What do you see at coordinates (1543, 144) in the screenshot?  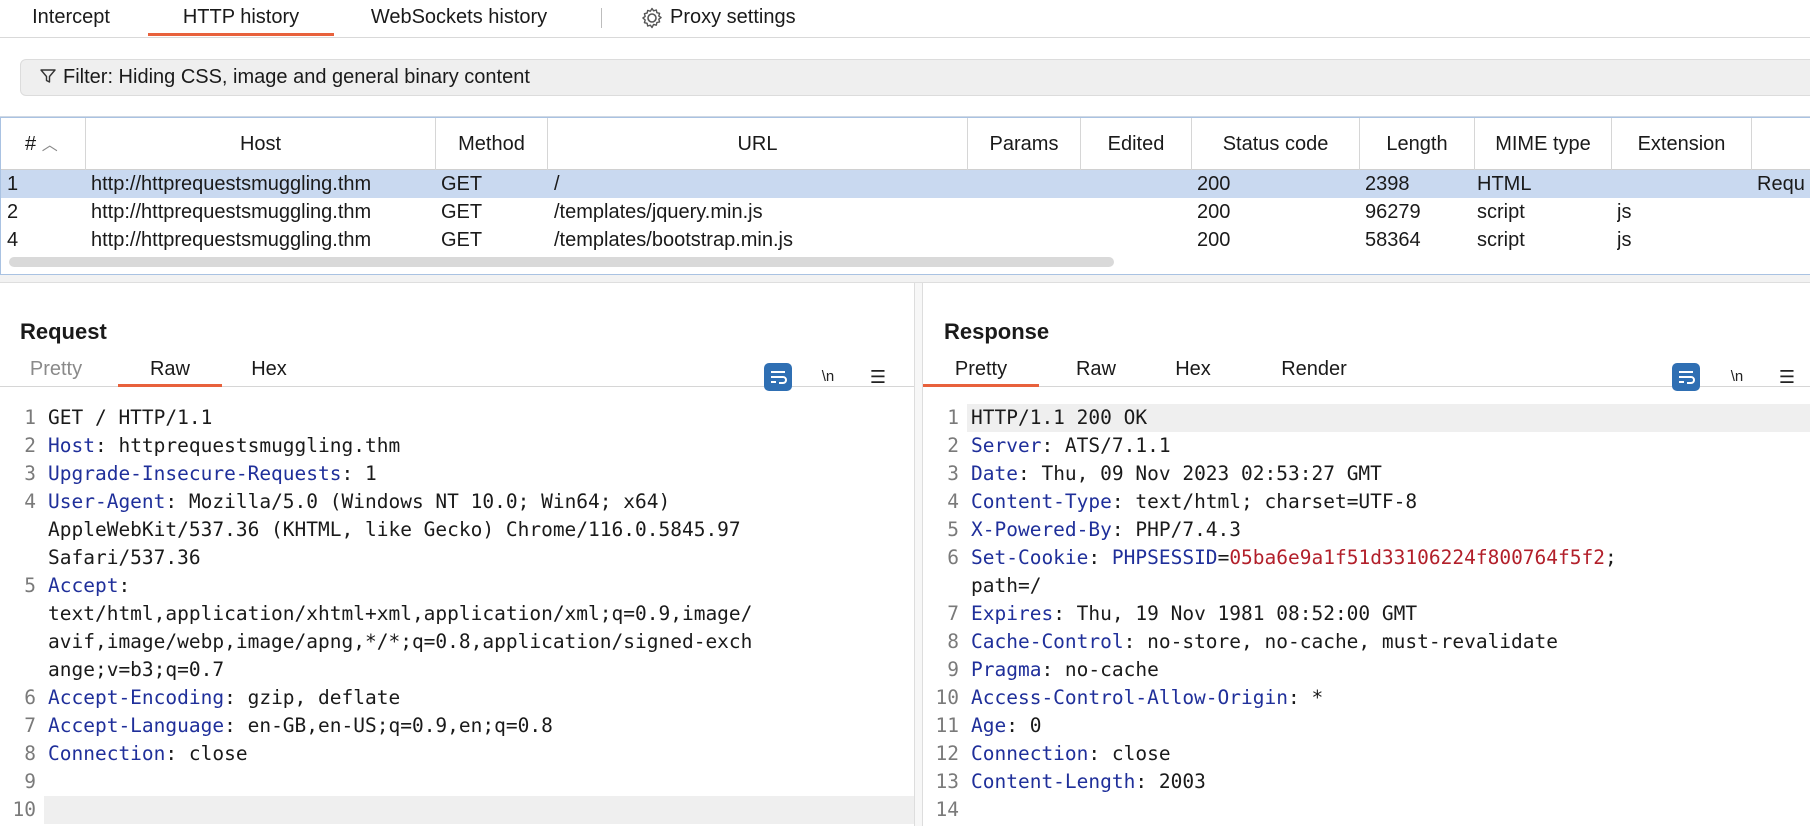 I see `col-header-mime-type: MIME type` at bounding box center [1543, 144].